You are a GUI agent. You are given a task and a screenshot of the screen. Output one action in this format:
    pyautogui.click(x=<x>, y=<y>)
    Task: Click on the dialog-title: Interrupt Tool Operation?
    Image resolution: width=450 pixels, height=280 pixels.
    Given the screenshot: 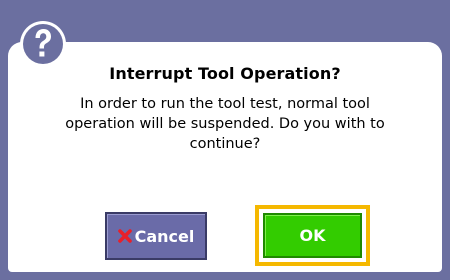 What is the action you would take?
    pyautogui.click(x=225, y=73)
    